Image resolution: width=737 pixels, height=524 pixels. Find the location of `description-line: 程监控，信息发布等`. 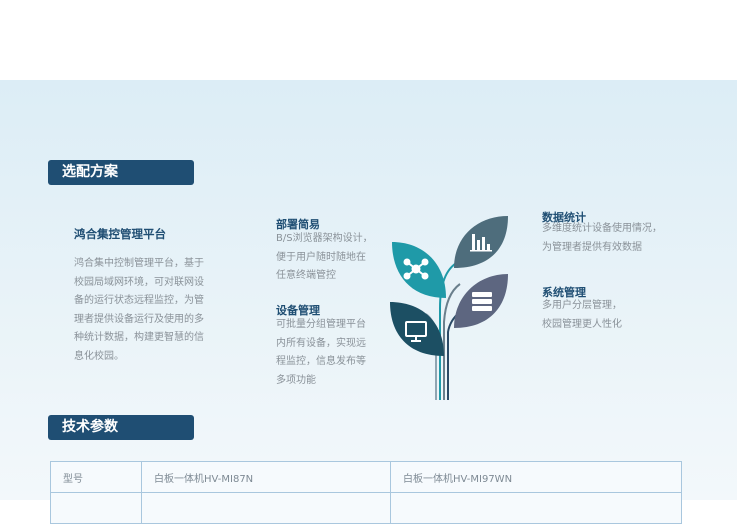

description-line: 程监控，信息发布等 is located at coordinates (321, 361).